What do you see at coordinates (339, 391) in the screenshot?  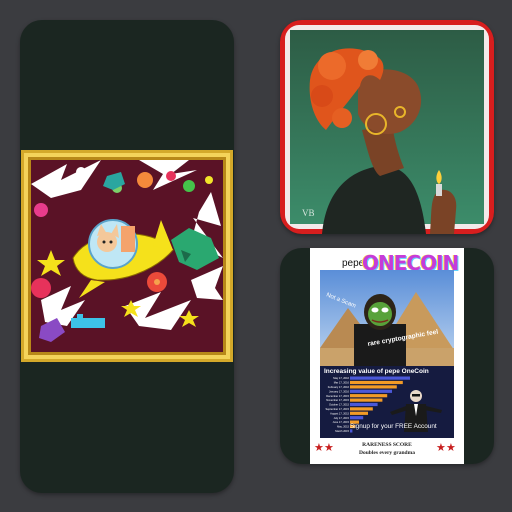 I see `chart-category-label: January 17, 2016` at bounding box center [339, 391].